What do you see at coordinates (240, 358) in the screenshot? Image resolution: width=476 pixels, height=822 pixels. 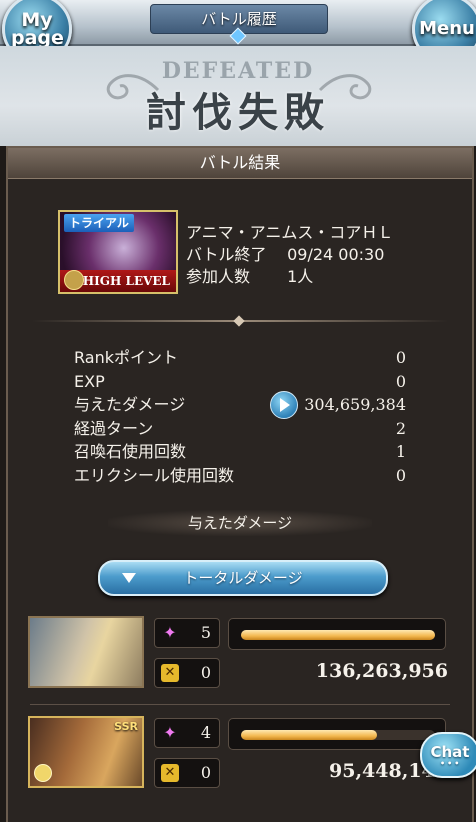 I see `stat-row-rank: Rankポイント 0` at bounding box center [240, 358].